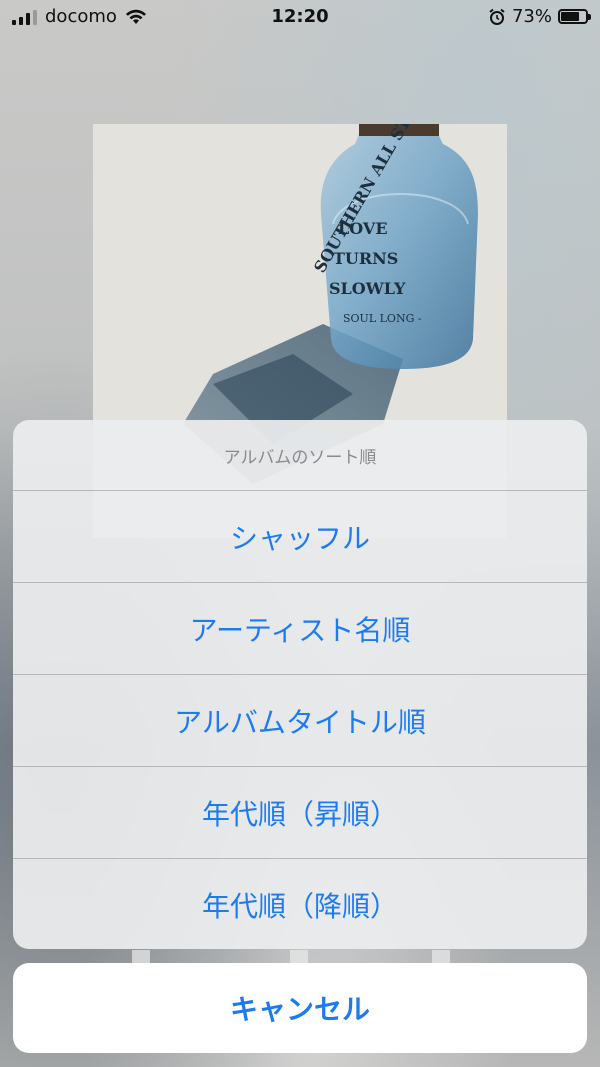  What do you see at coordinates (365, 258) in the screenshot?
I see `bottle-line2: TURNS` at bounding box center [365, 258].